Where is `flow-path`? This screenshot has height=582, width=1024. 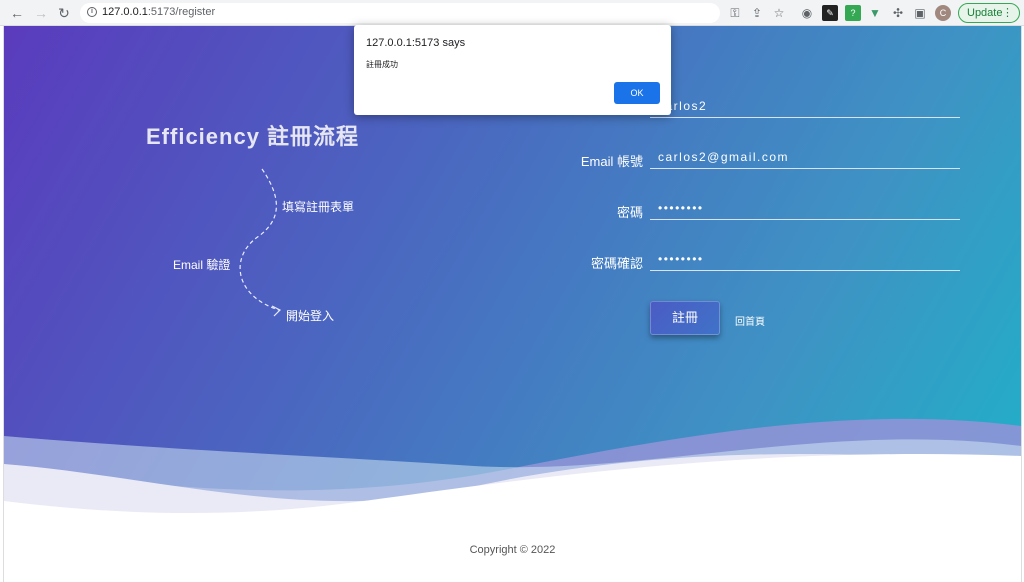 flow-path is located at coordinates (260, 242).